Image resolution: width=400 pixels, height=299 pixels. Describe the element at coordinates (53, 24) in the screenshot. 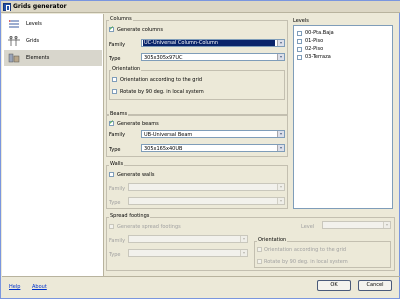

I see `sidebar-item-levels: Levels` at that location.